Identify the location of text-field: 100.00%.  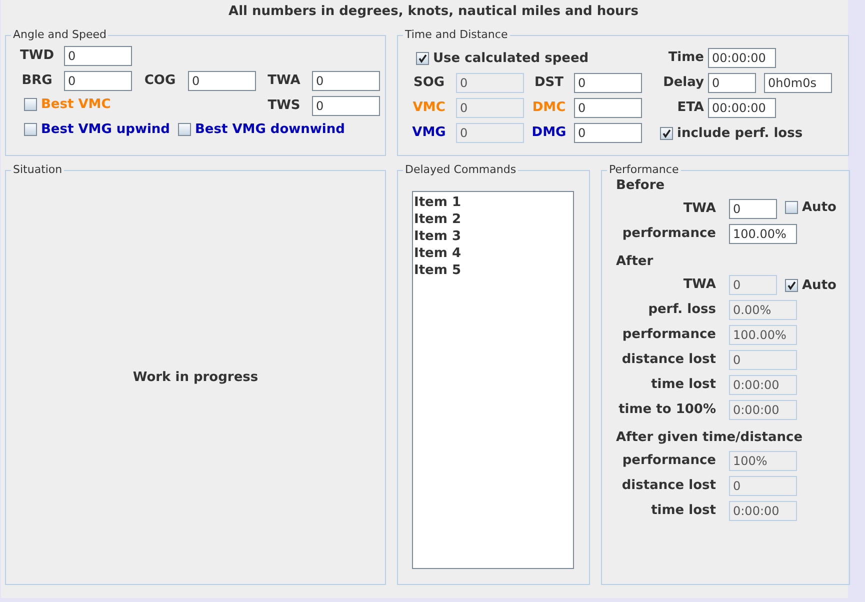
(763, 234).